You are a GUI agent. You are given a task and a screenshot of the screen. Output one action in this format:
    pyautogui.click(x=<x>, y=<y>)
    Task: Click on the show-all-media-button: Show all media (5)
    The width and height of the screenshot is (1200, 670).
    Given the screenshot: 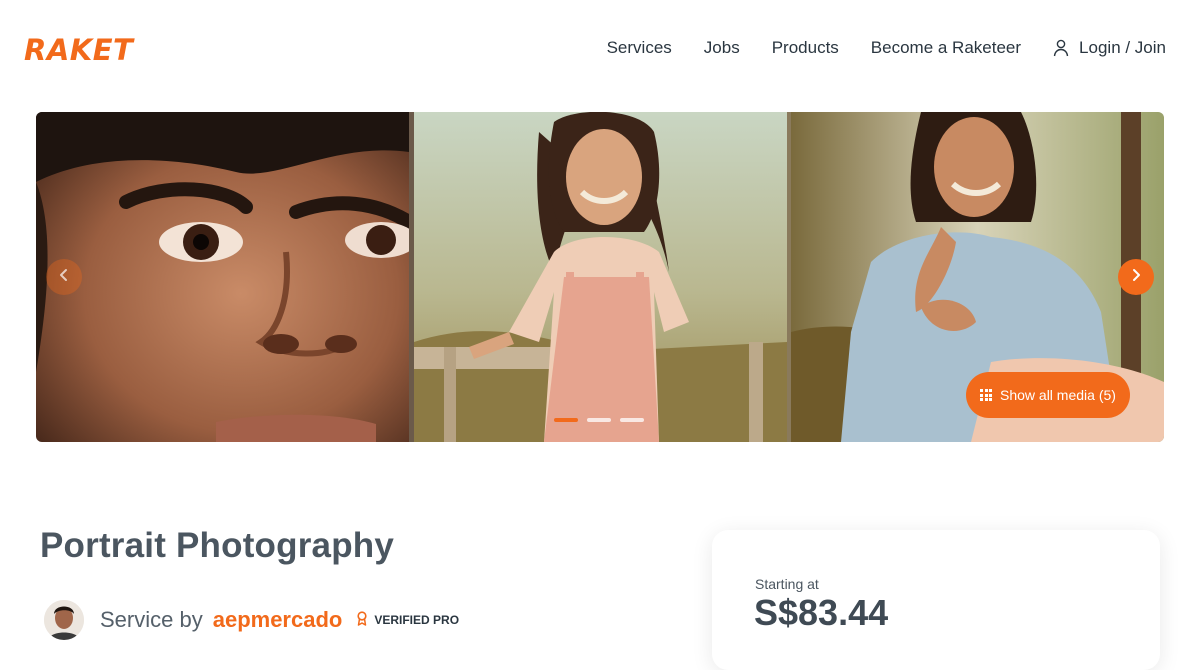 What is the action you would take?
    pyautogui.click(x=1048, y=395)
    